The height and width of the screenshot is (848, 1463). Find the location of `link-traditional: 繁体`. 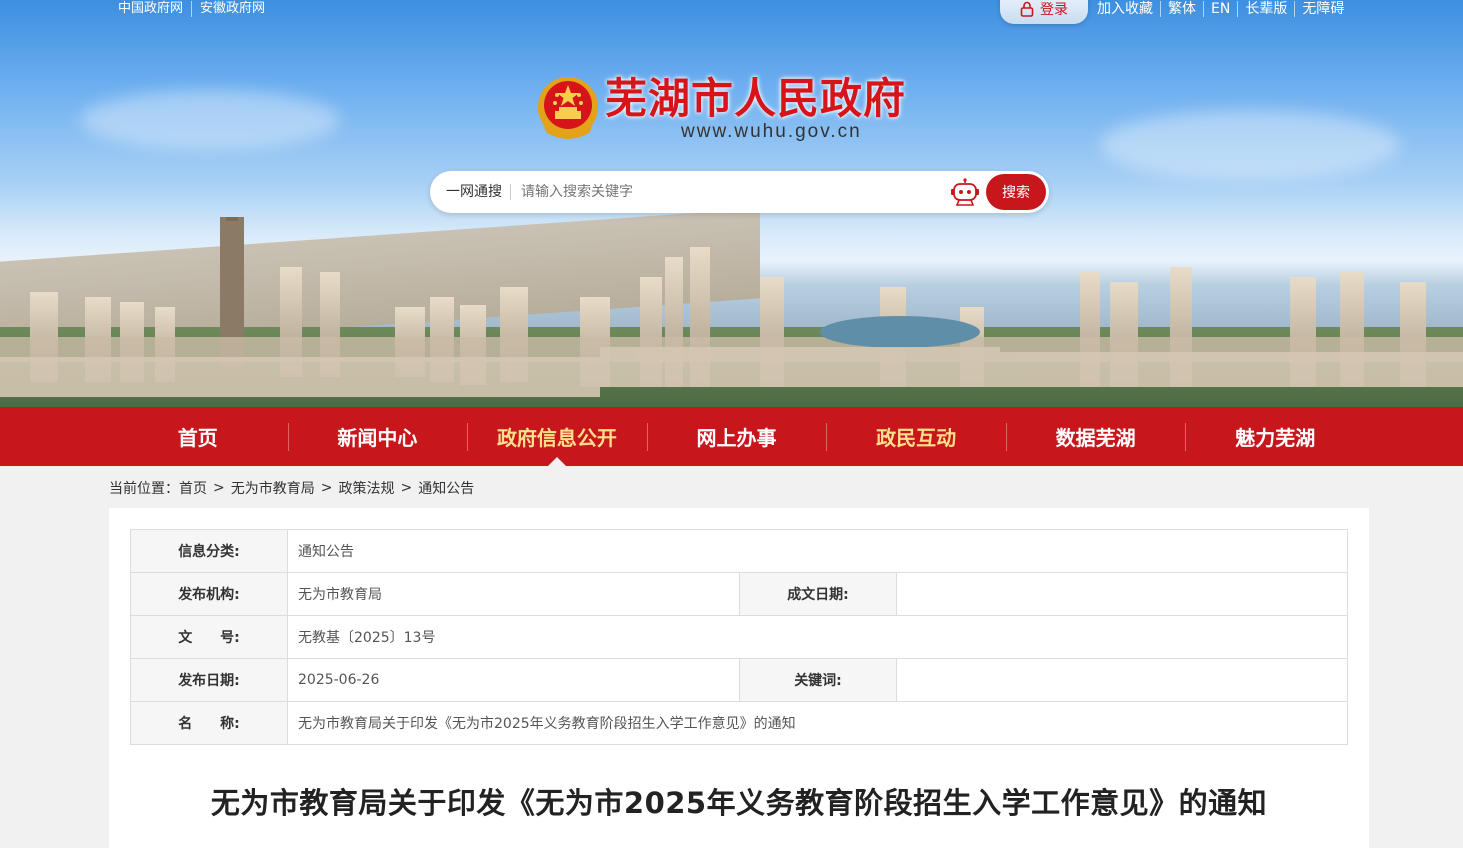

link-traditional: 繁体 is located at coordinates (1182, 9).